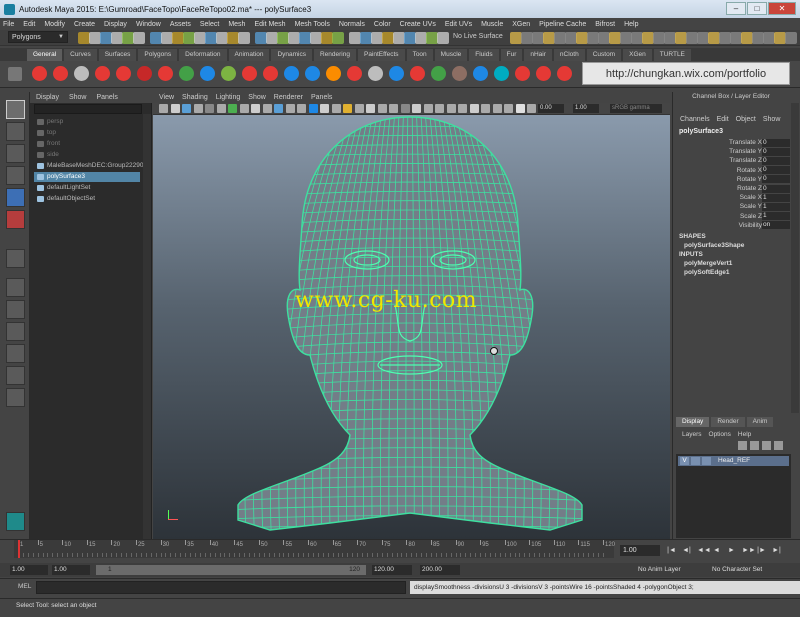  I want to click on outliner-item: front, so click(87, 144).